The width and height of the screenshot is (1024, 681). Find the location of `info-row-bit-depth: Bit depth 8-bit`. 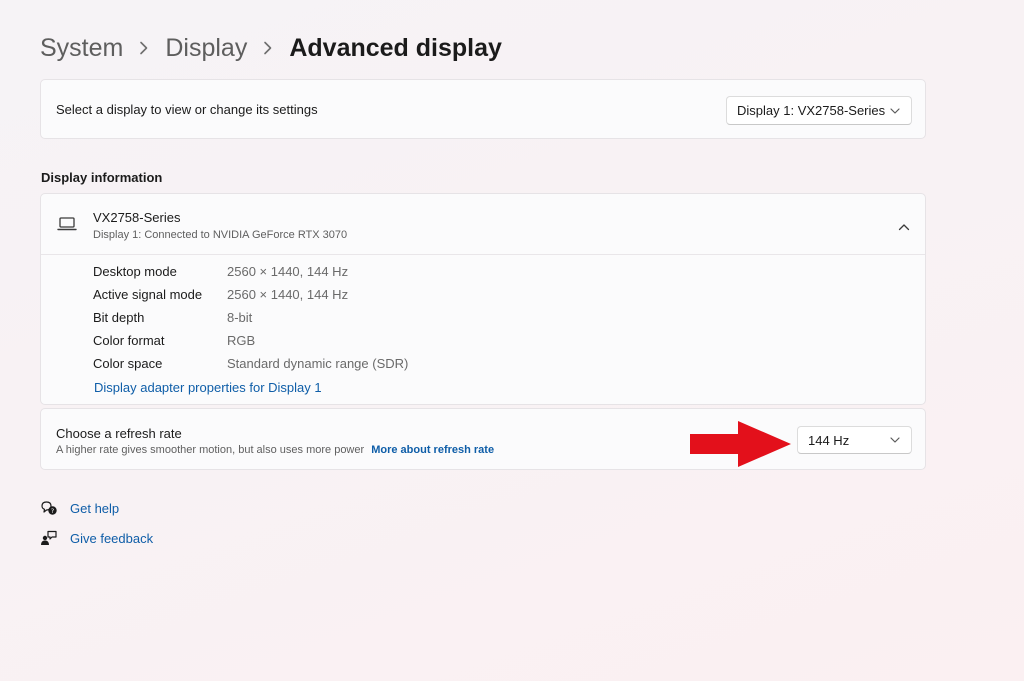

info-row-bit-depth: Bit depth 8-bit is located at coordinates (250, 317).